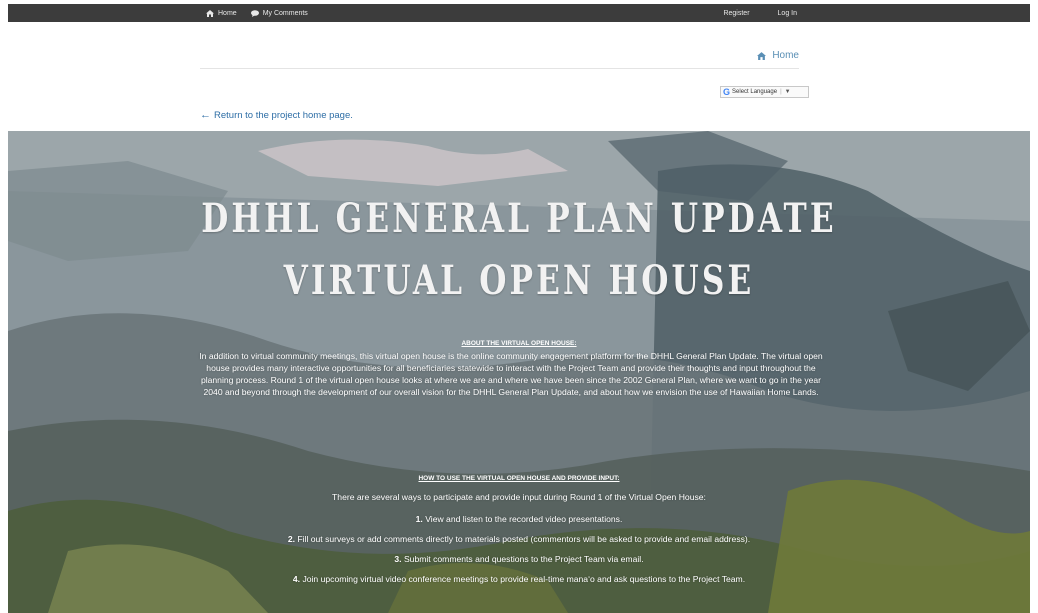 This screenshot has width=1038, height=613. I want to click on language-select: G Select Language | ▼, so click(764, 92).